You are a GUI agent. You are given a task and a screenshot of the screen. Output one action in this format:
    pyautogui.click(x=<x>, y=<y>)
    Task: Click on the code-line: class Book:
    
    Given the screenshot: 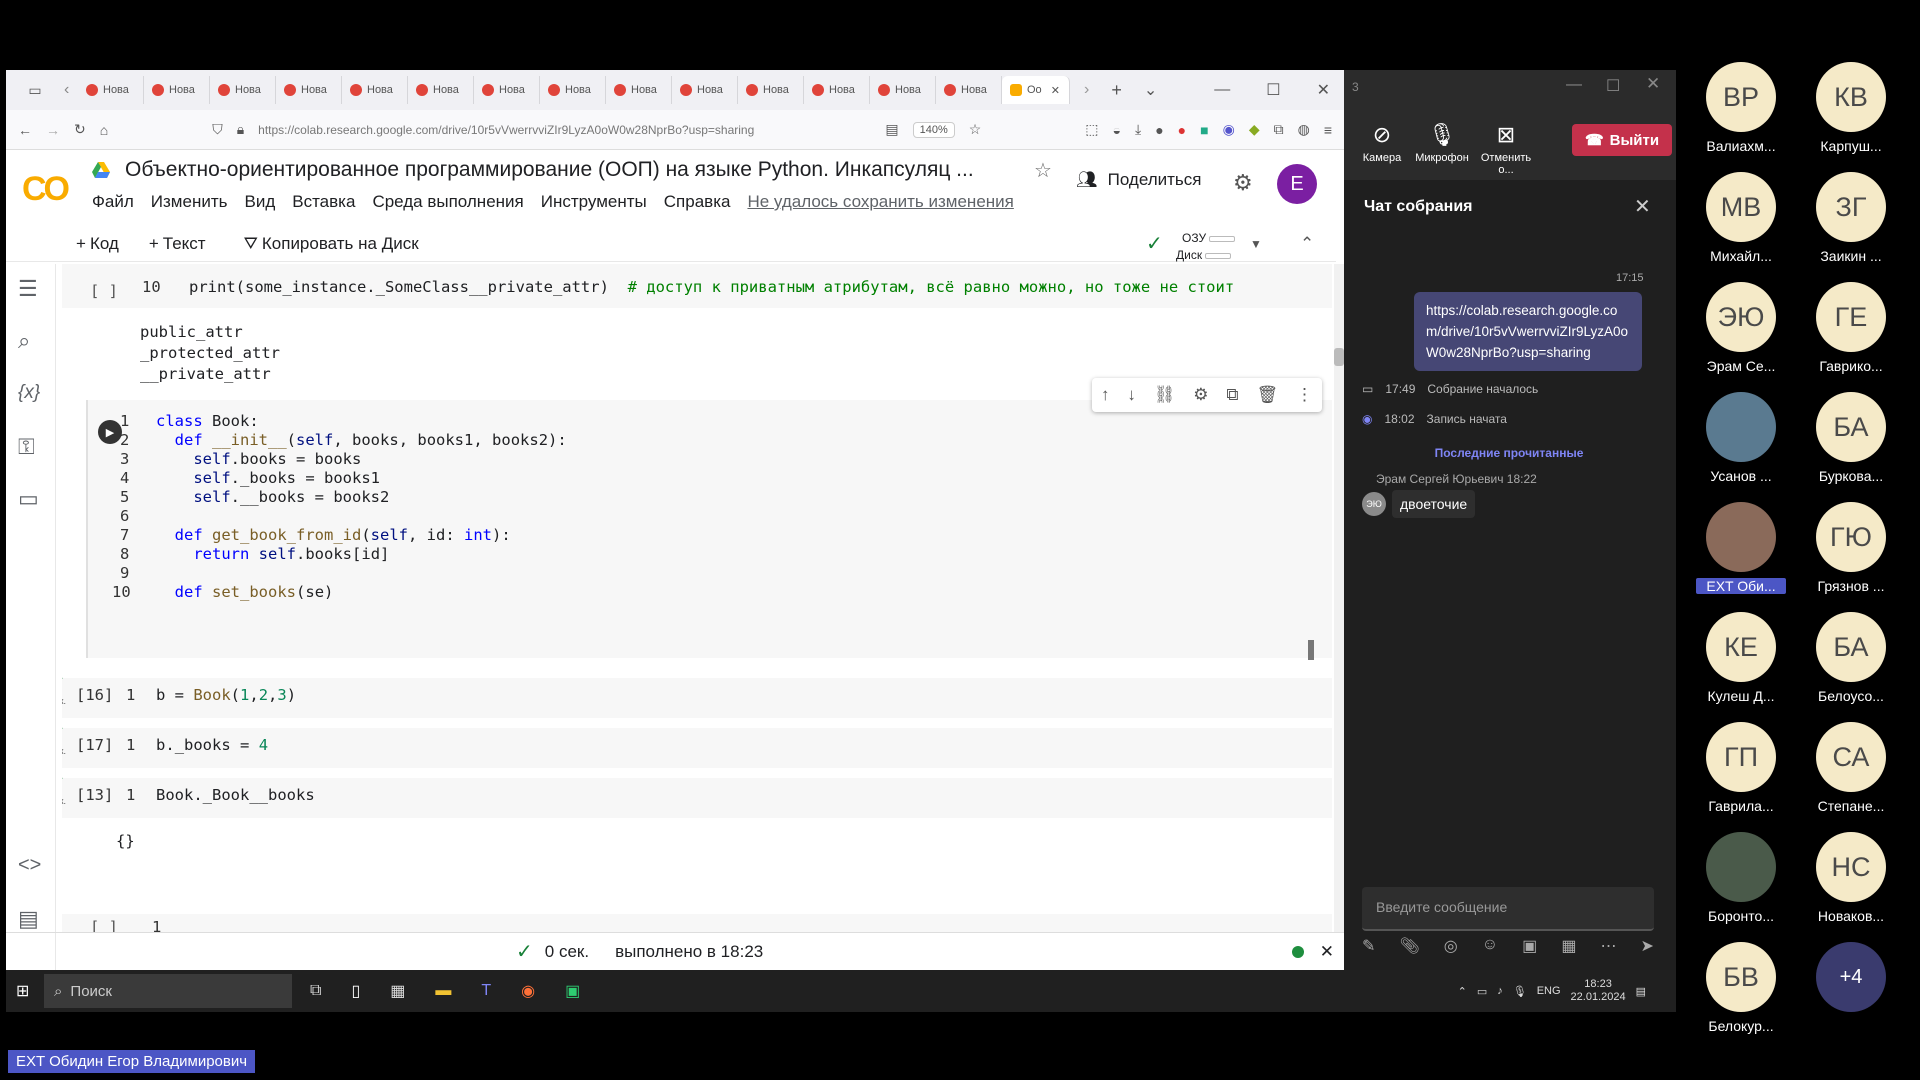 What is the action you would take?
    pyautogui.click(x=207, y=421)
    